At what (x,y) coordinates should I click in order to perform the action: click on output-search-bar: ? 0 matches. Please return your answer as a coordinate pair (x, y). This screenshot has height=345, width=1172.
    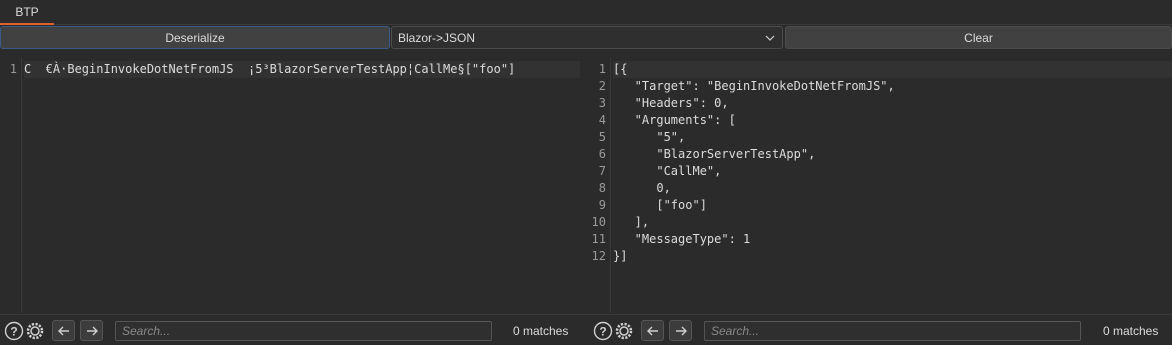
    Looking at the image, I should click on (880, 329).